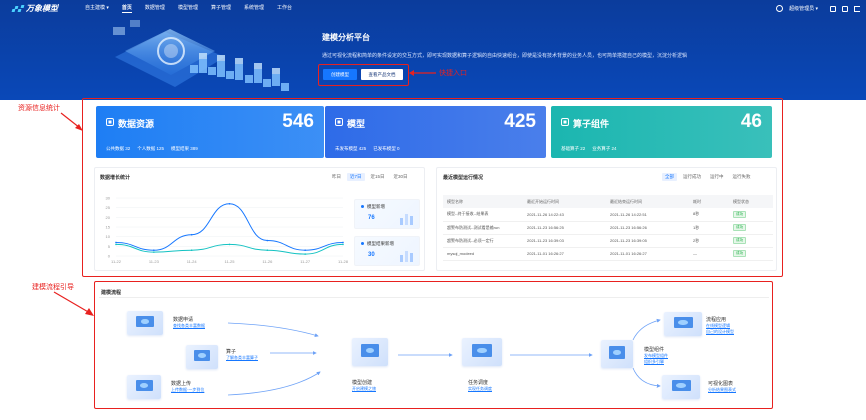  Describe the element at coordinates (681, 387) in the screenshot. I see `visualization-illustration` at that location.